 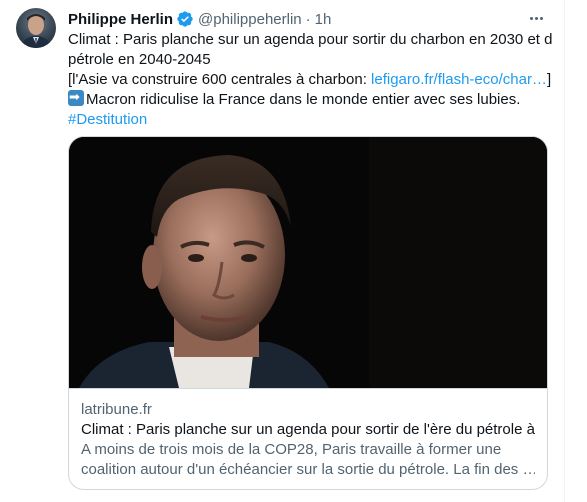 I want to click on avatar-portrait, so click(x=36, y=31).